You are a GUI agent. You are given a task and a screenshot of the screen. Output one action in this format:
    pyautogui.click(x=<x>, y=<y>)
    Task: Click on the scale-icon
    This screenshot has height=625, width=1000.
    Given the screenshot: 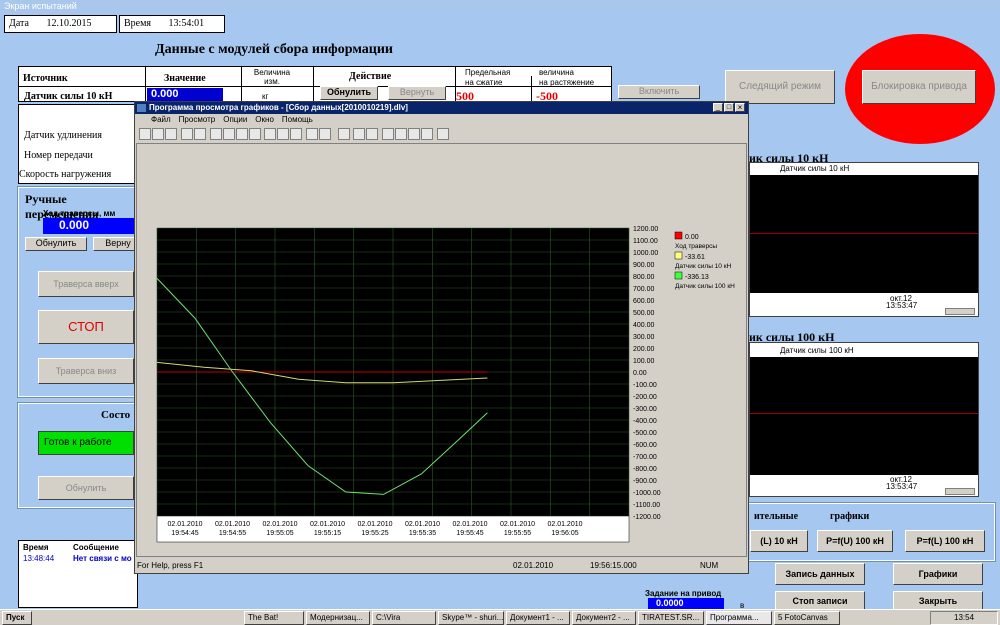 What is the action you would take?
    pyautogui.click(x=427, y=134)
    